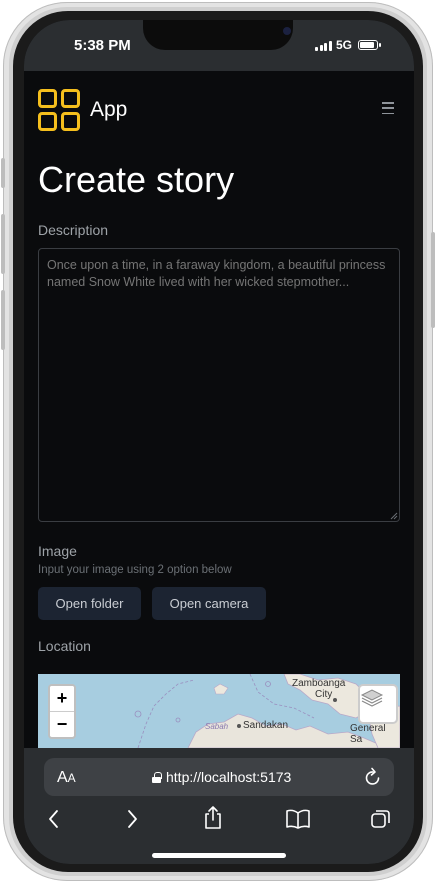  What do you see at coordinates (217, 726) in the screenshot?
I see `map-label: Sabah` at bounding box center [217, 726].